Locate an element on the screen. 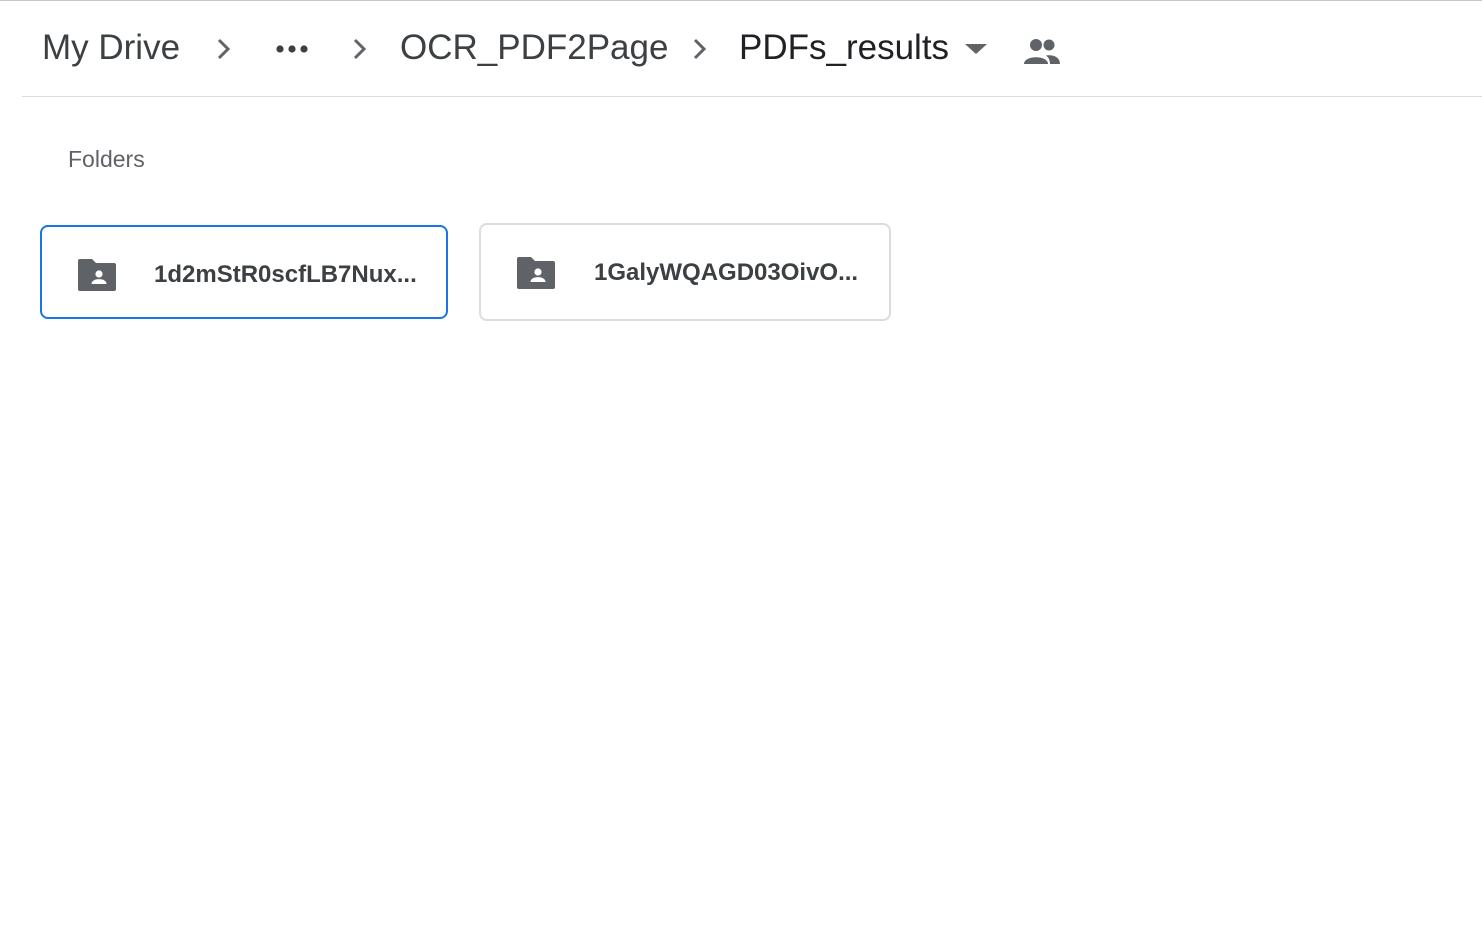  breadcrumb: My Drive OCR_PDF2Page PDFs_results is located at coordinates (752, 48).